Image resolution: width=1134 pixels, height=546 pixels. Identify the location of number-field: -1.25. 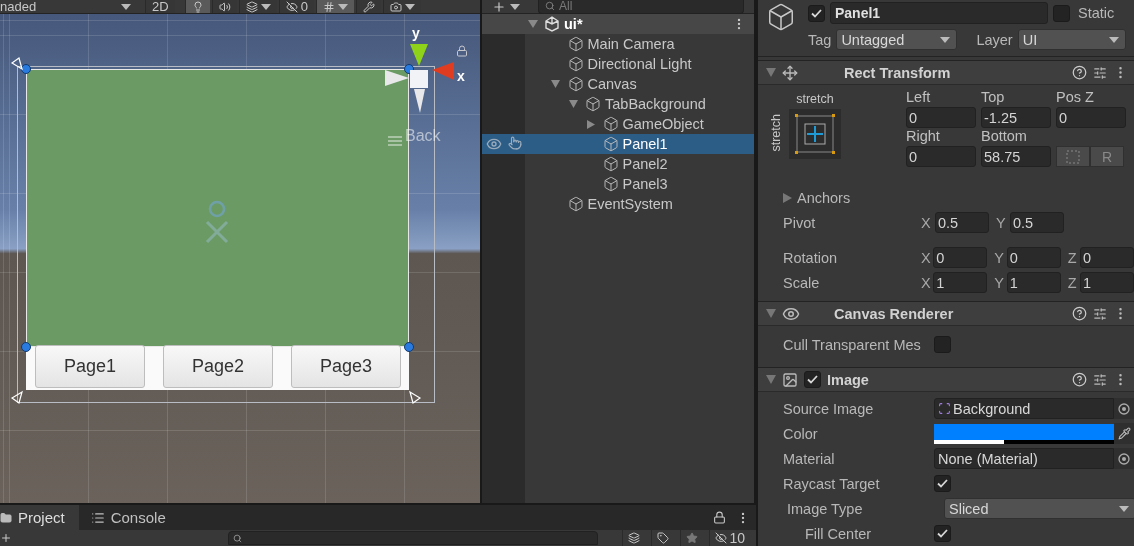
(1016, 118).